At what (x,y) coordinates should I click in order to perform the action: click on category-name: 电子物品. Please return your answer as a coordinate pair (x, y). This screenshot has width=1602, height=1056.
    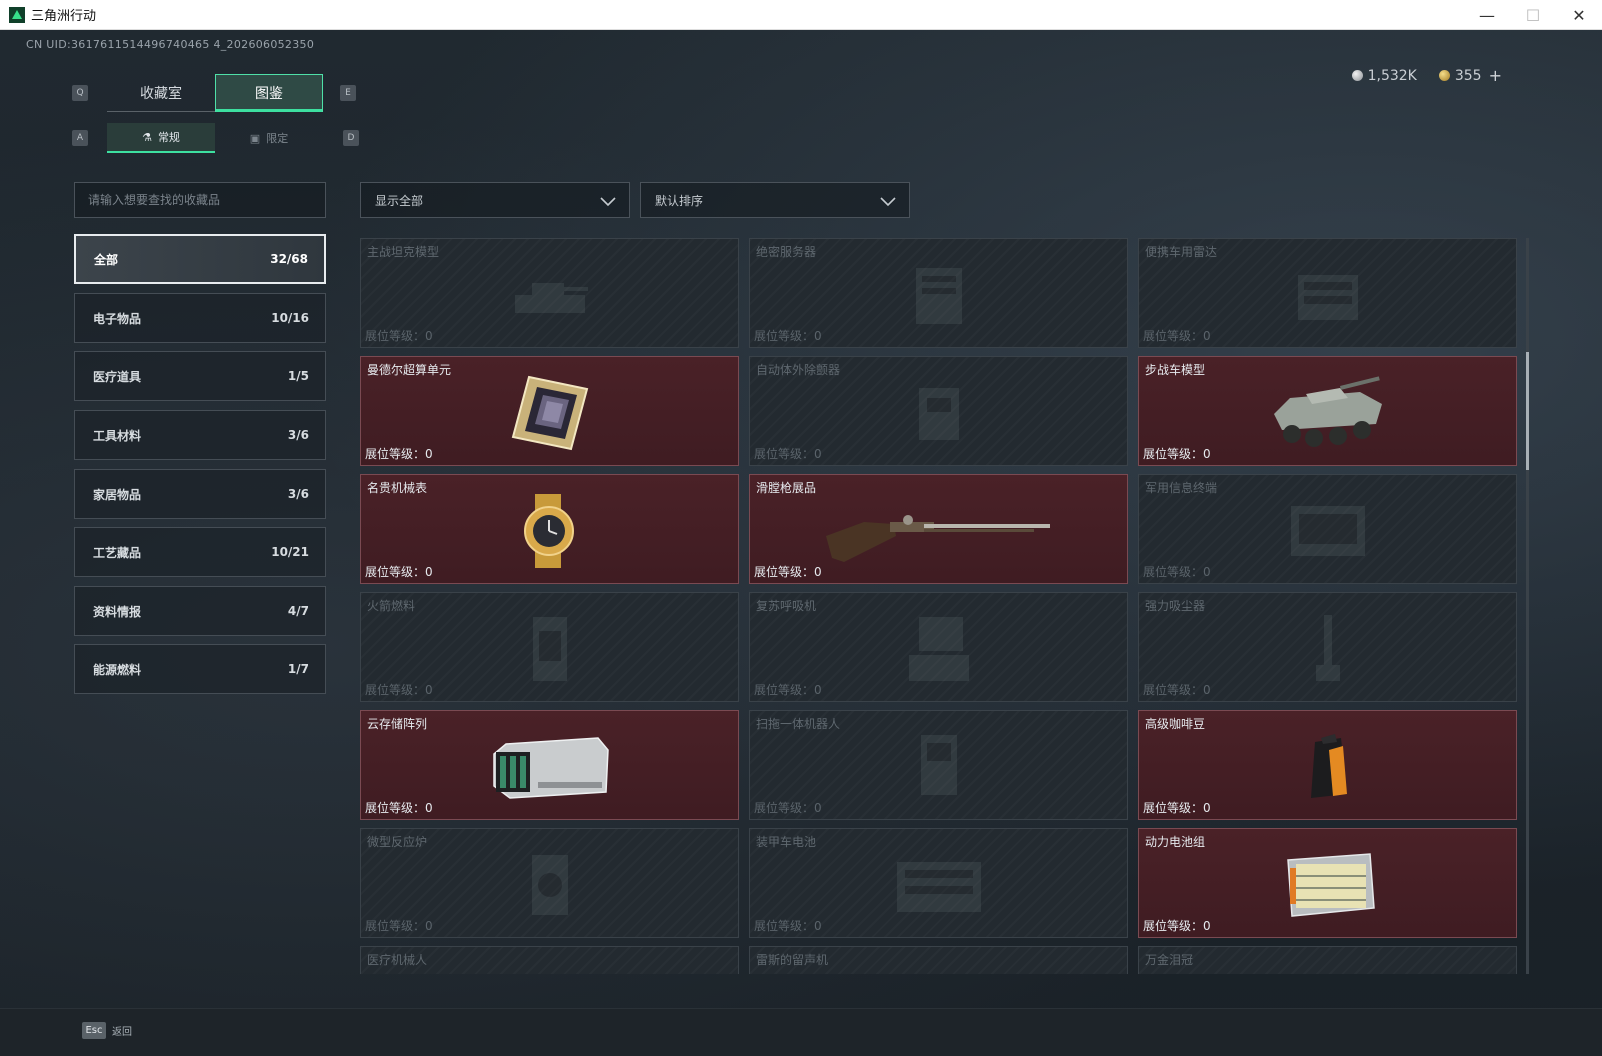
    Looking at the image, I should click on (117, 318).